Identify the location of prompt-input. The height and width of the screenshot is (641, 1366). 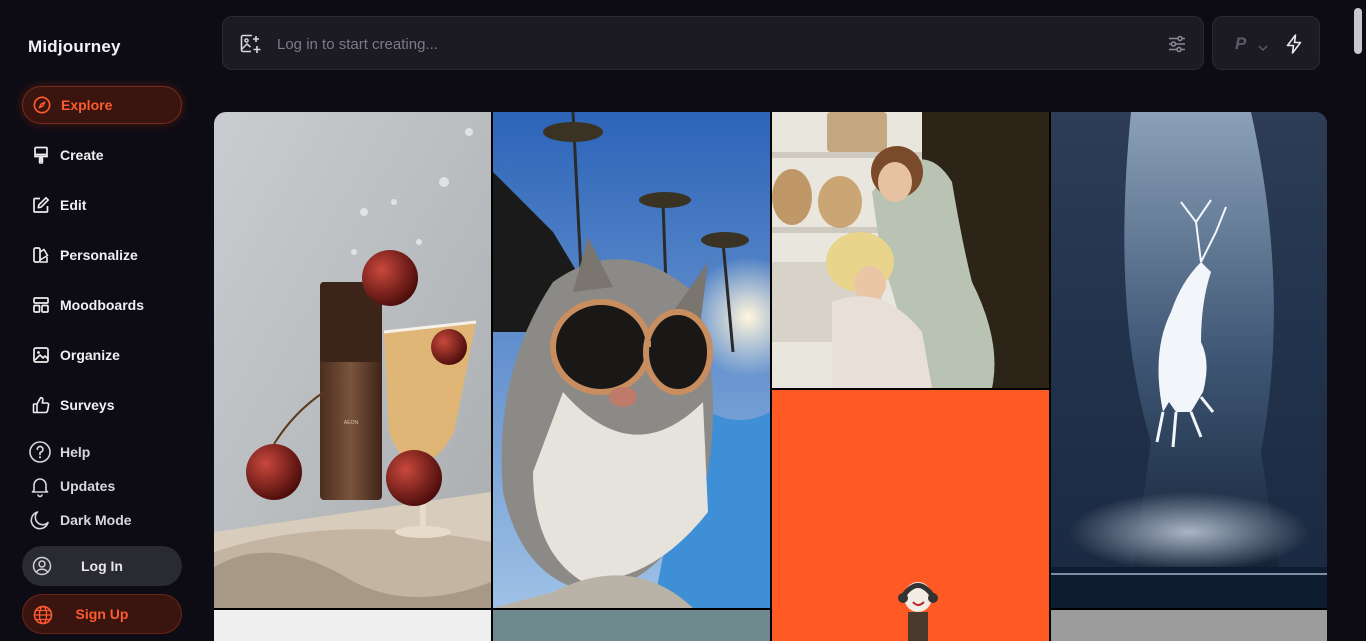
(707, 44).